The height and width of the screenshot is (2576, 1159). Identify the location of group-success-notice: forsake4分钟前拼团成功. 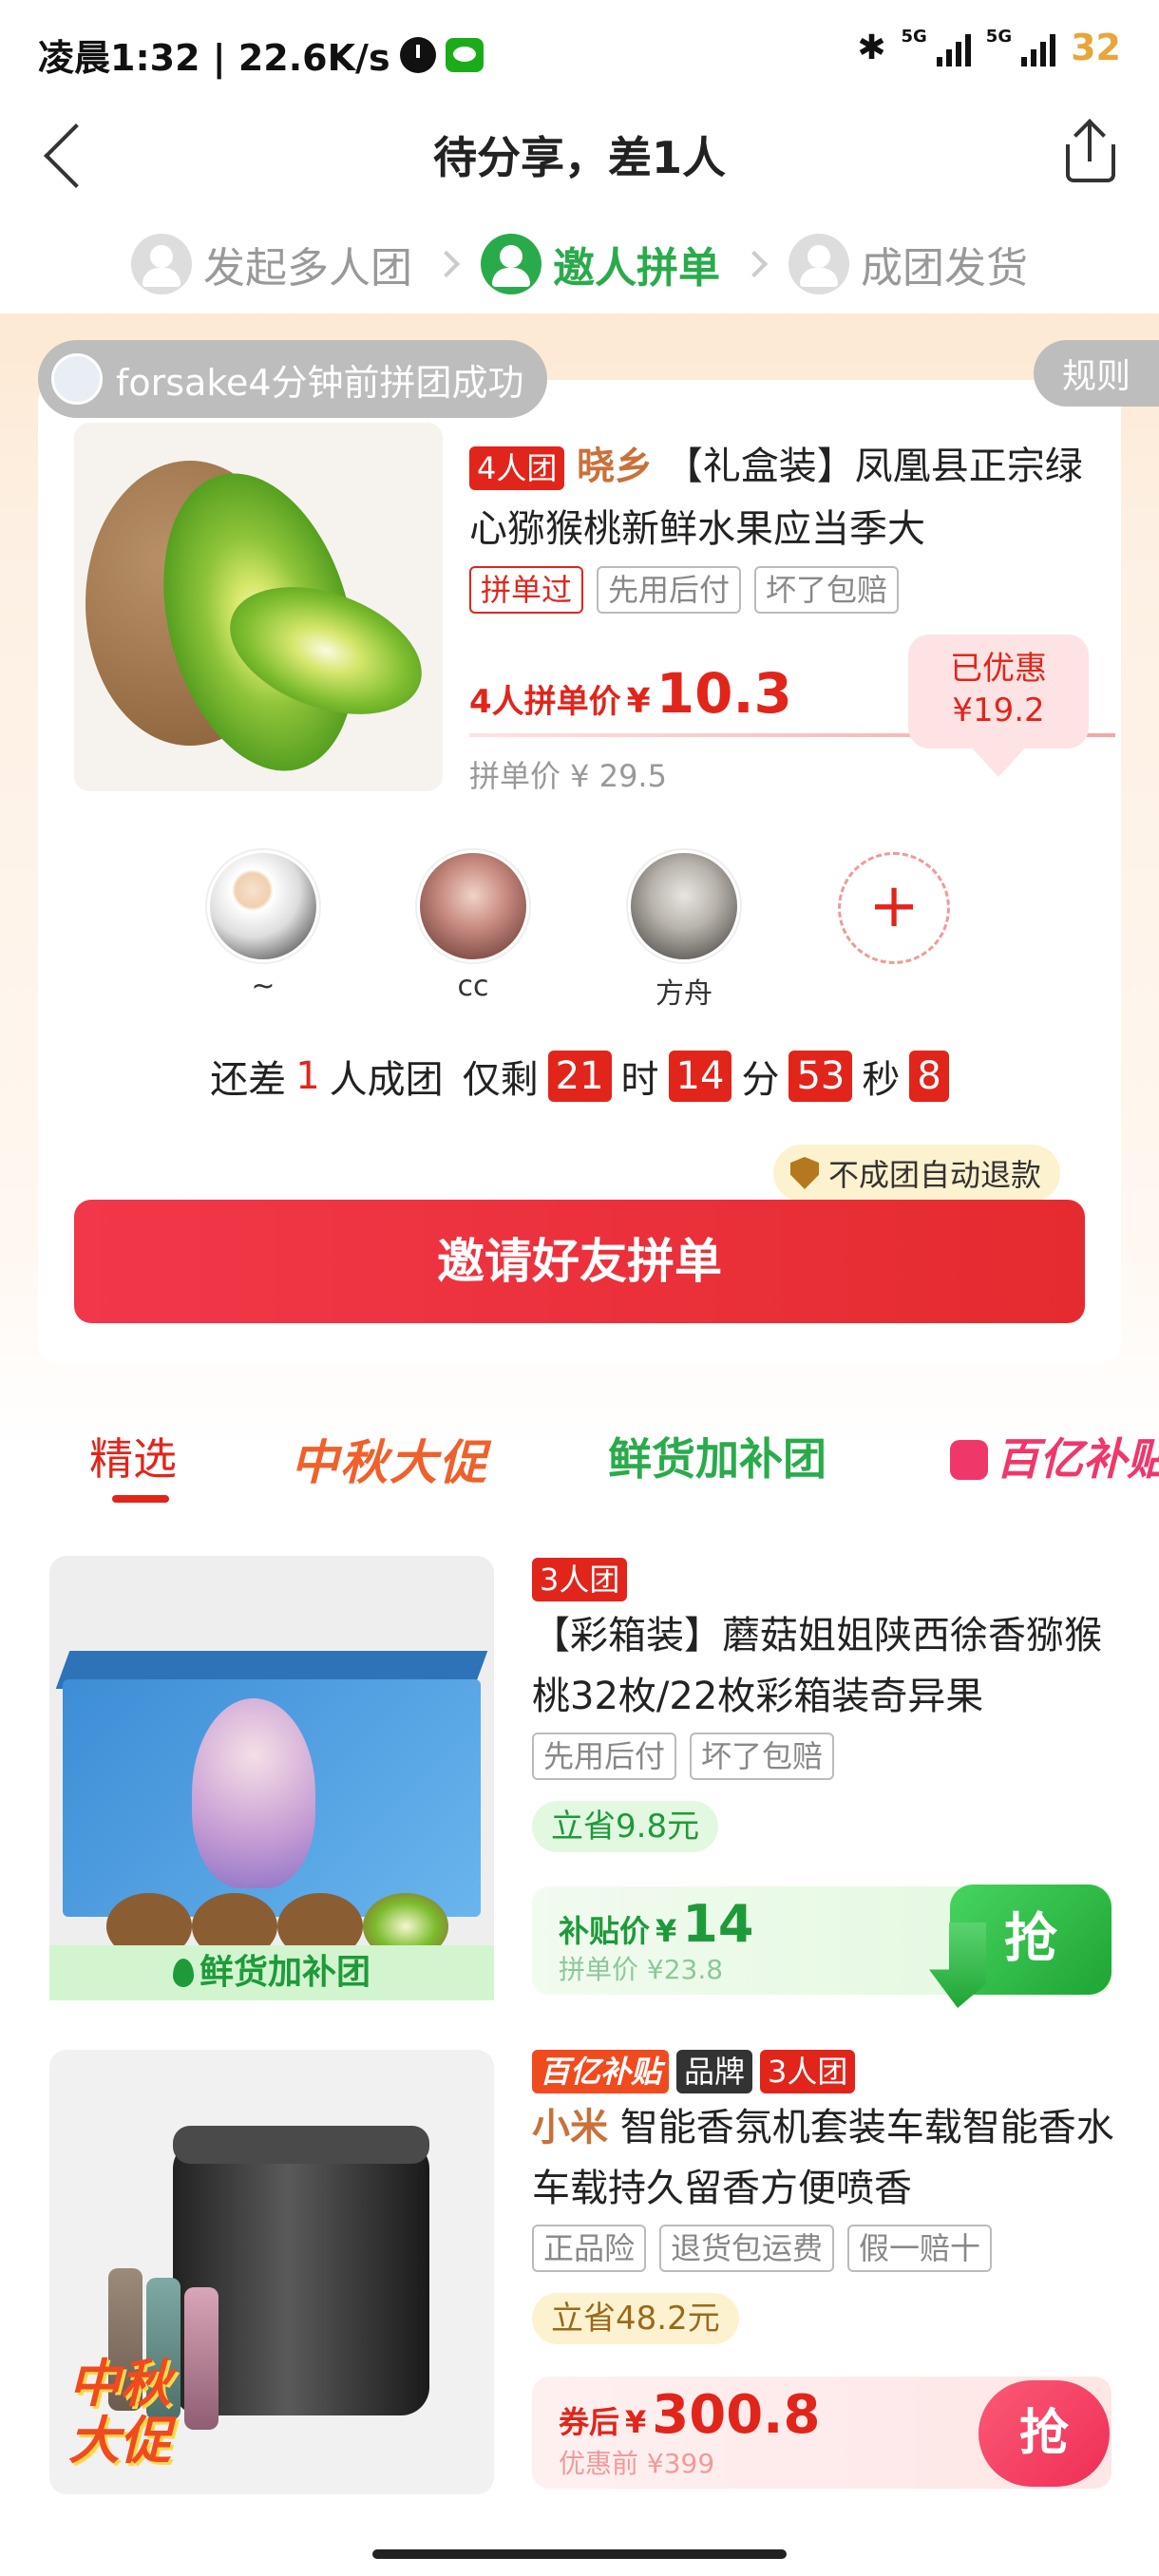
(292, 379).